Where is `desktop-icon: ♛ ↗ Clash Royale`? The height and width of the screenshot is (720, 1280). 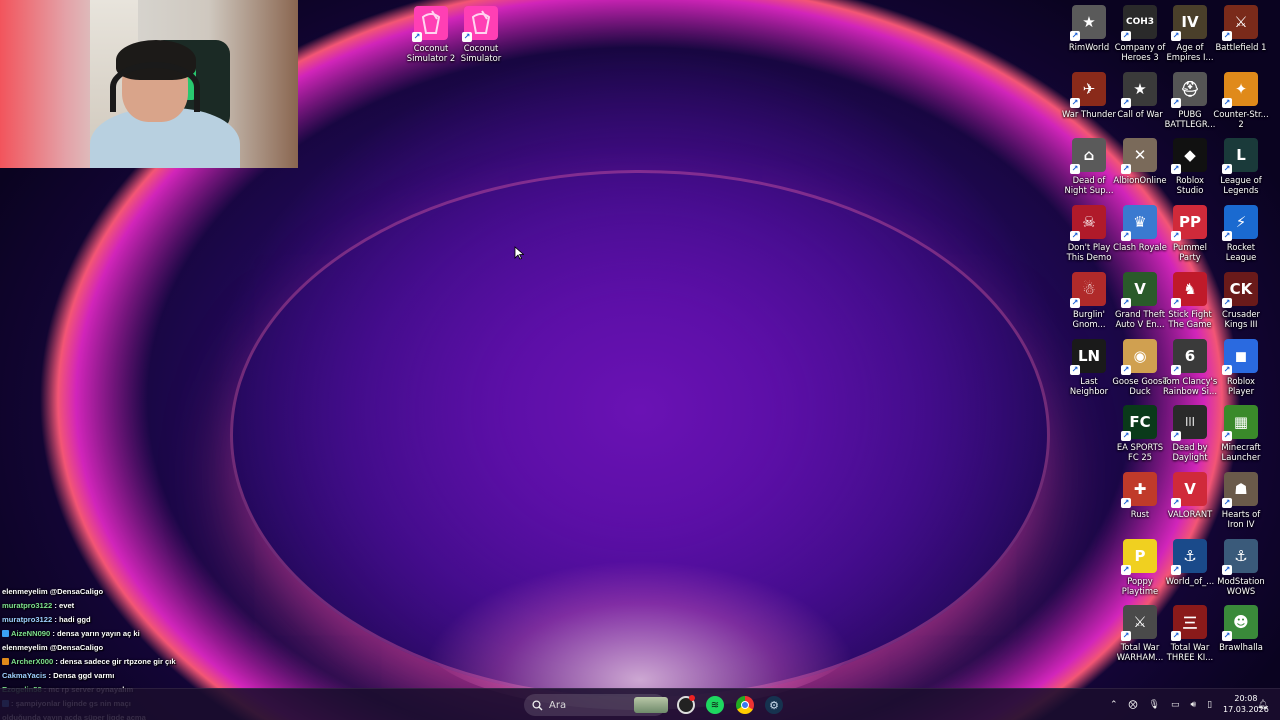 desktop-icon: ♛ ↗ Clash Royale is located at coordinates (1140, 228).